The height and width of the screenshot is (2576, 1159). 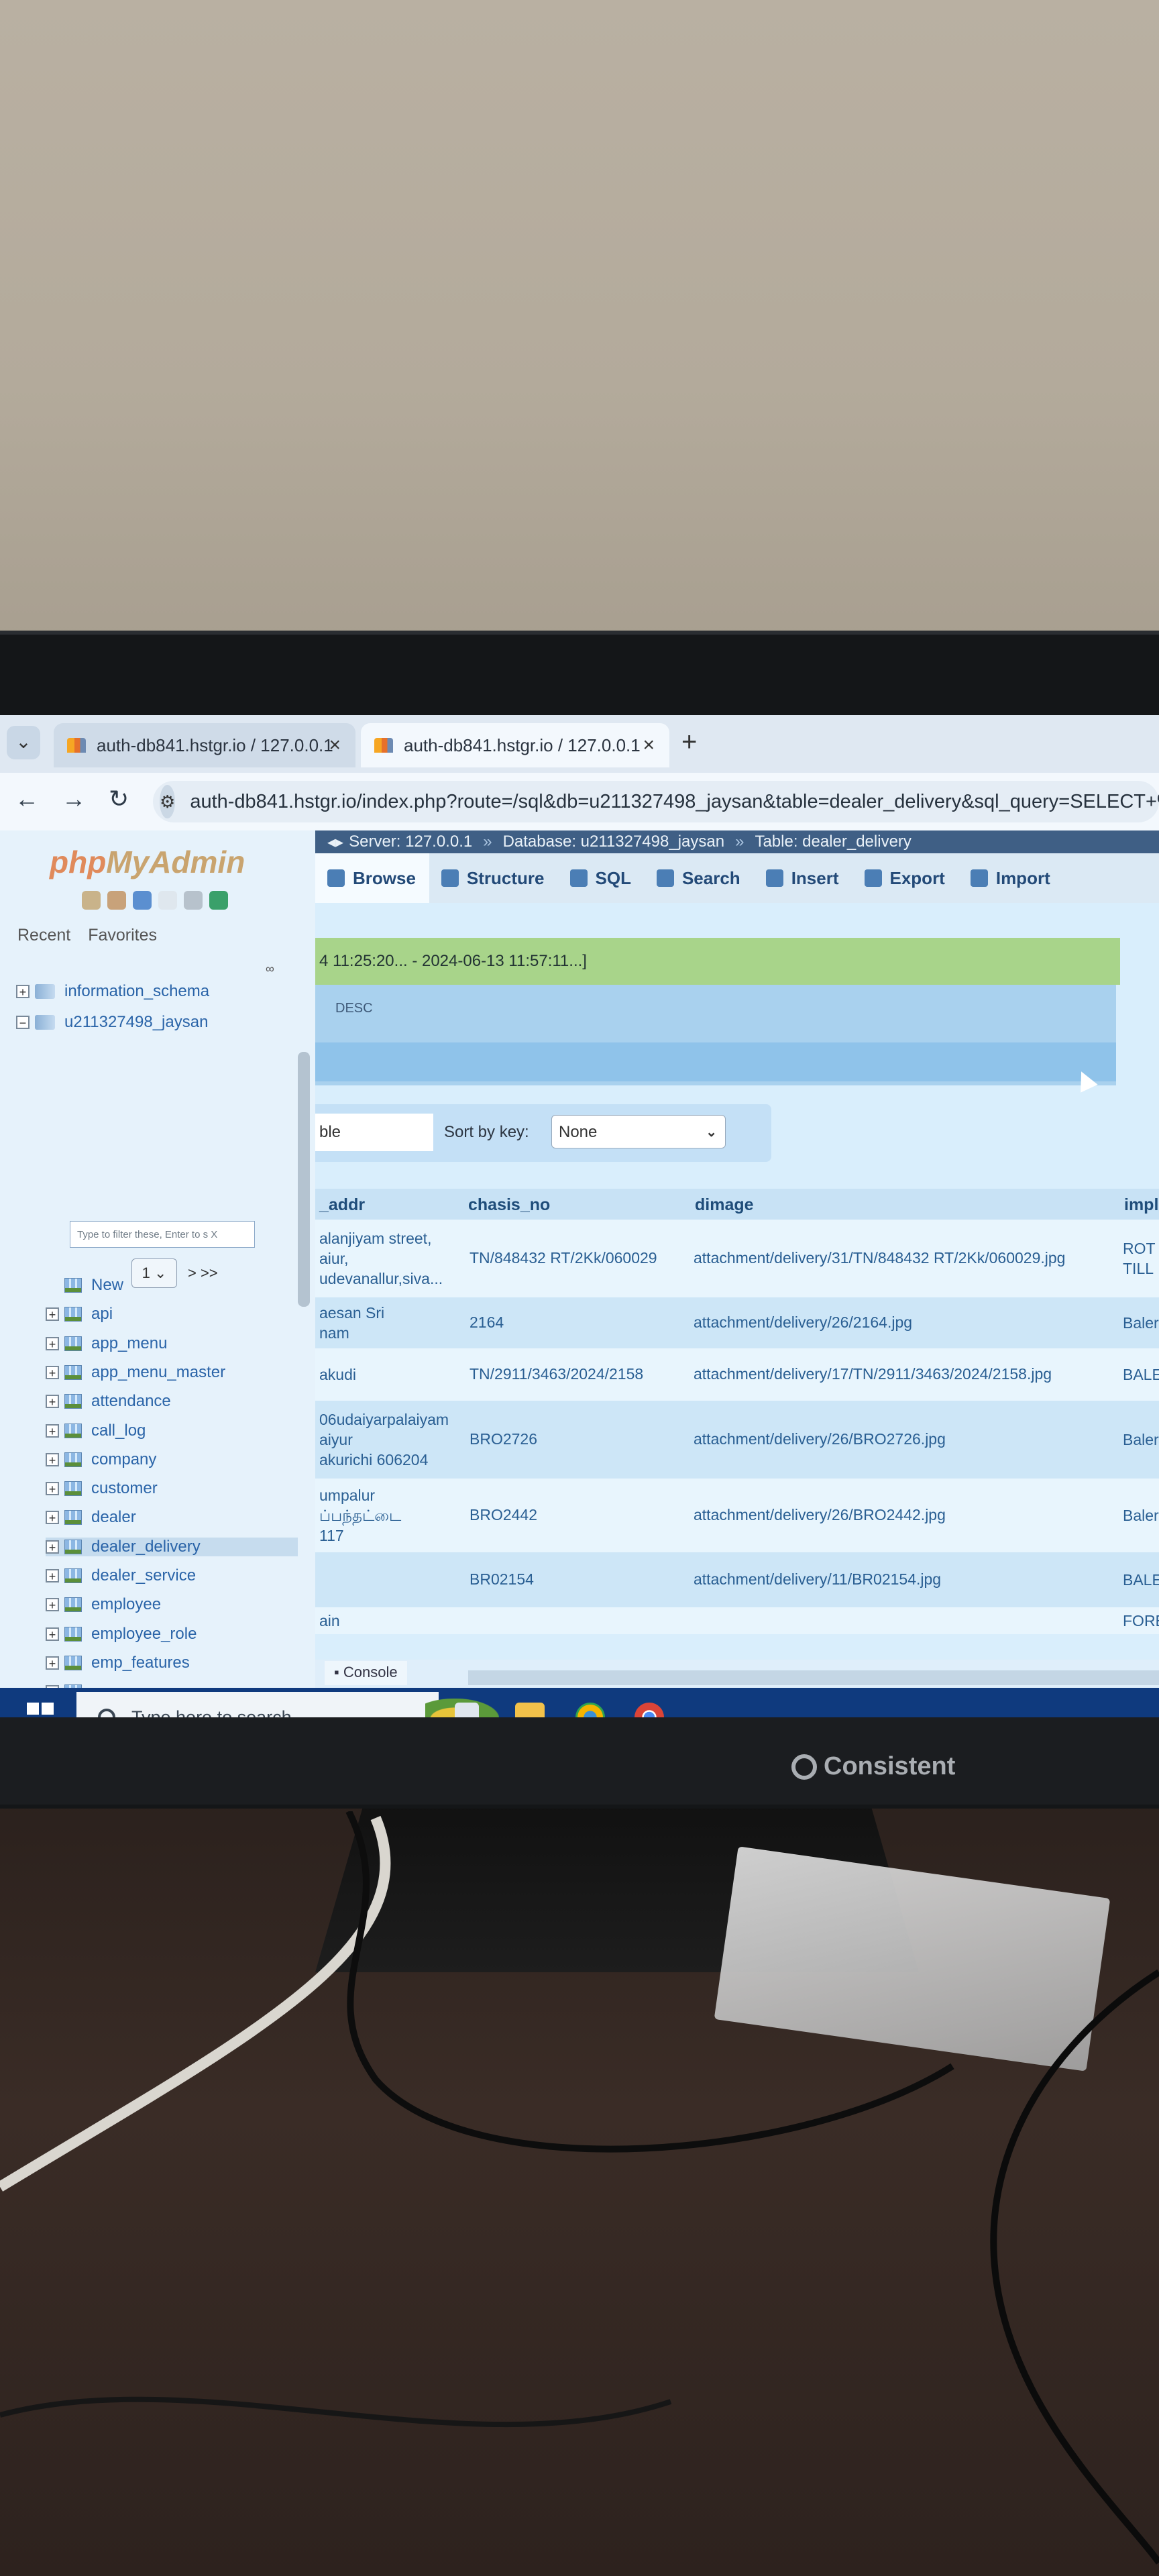 I want to click on table-item: + employee_role, so click(x=121, y=1634).